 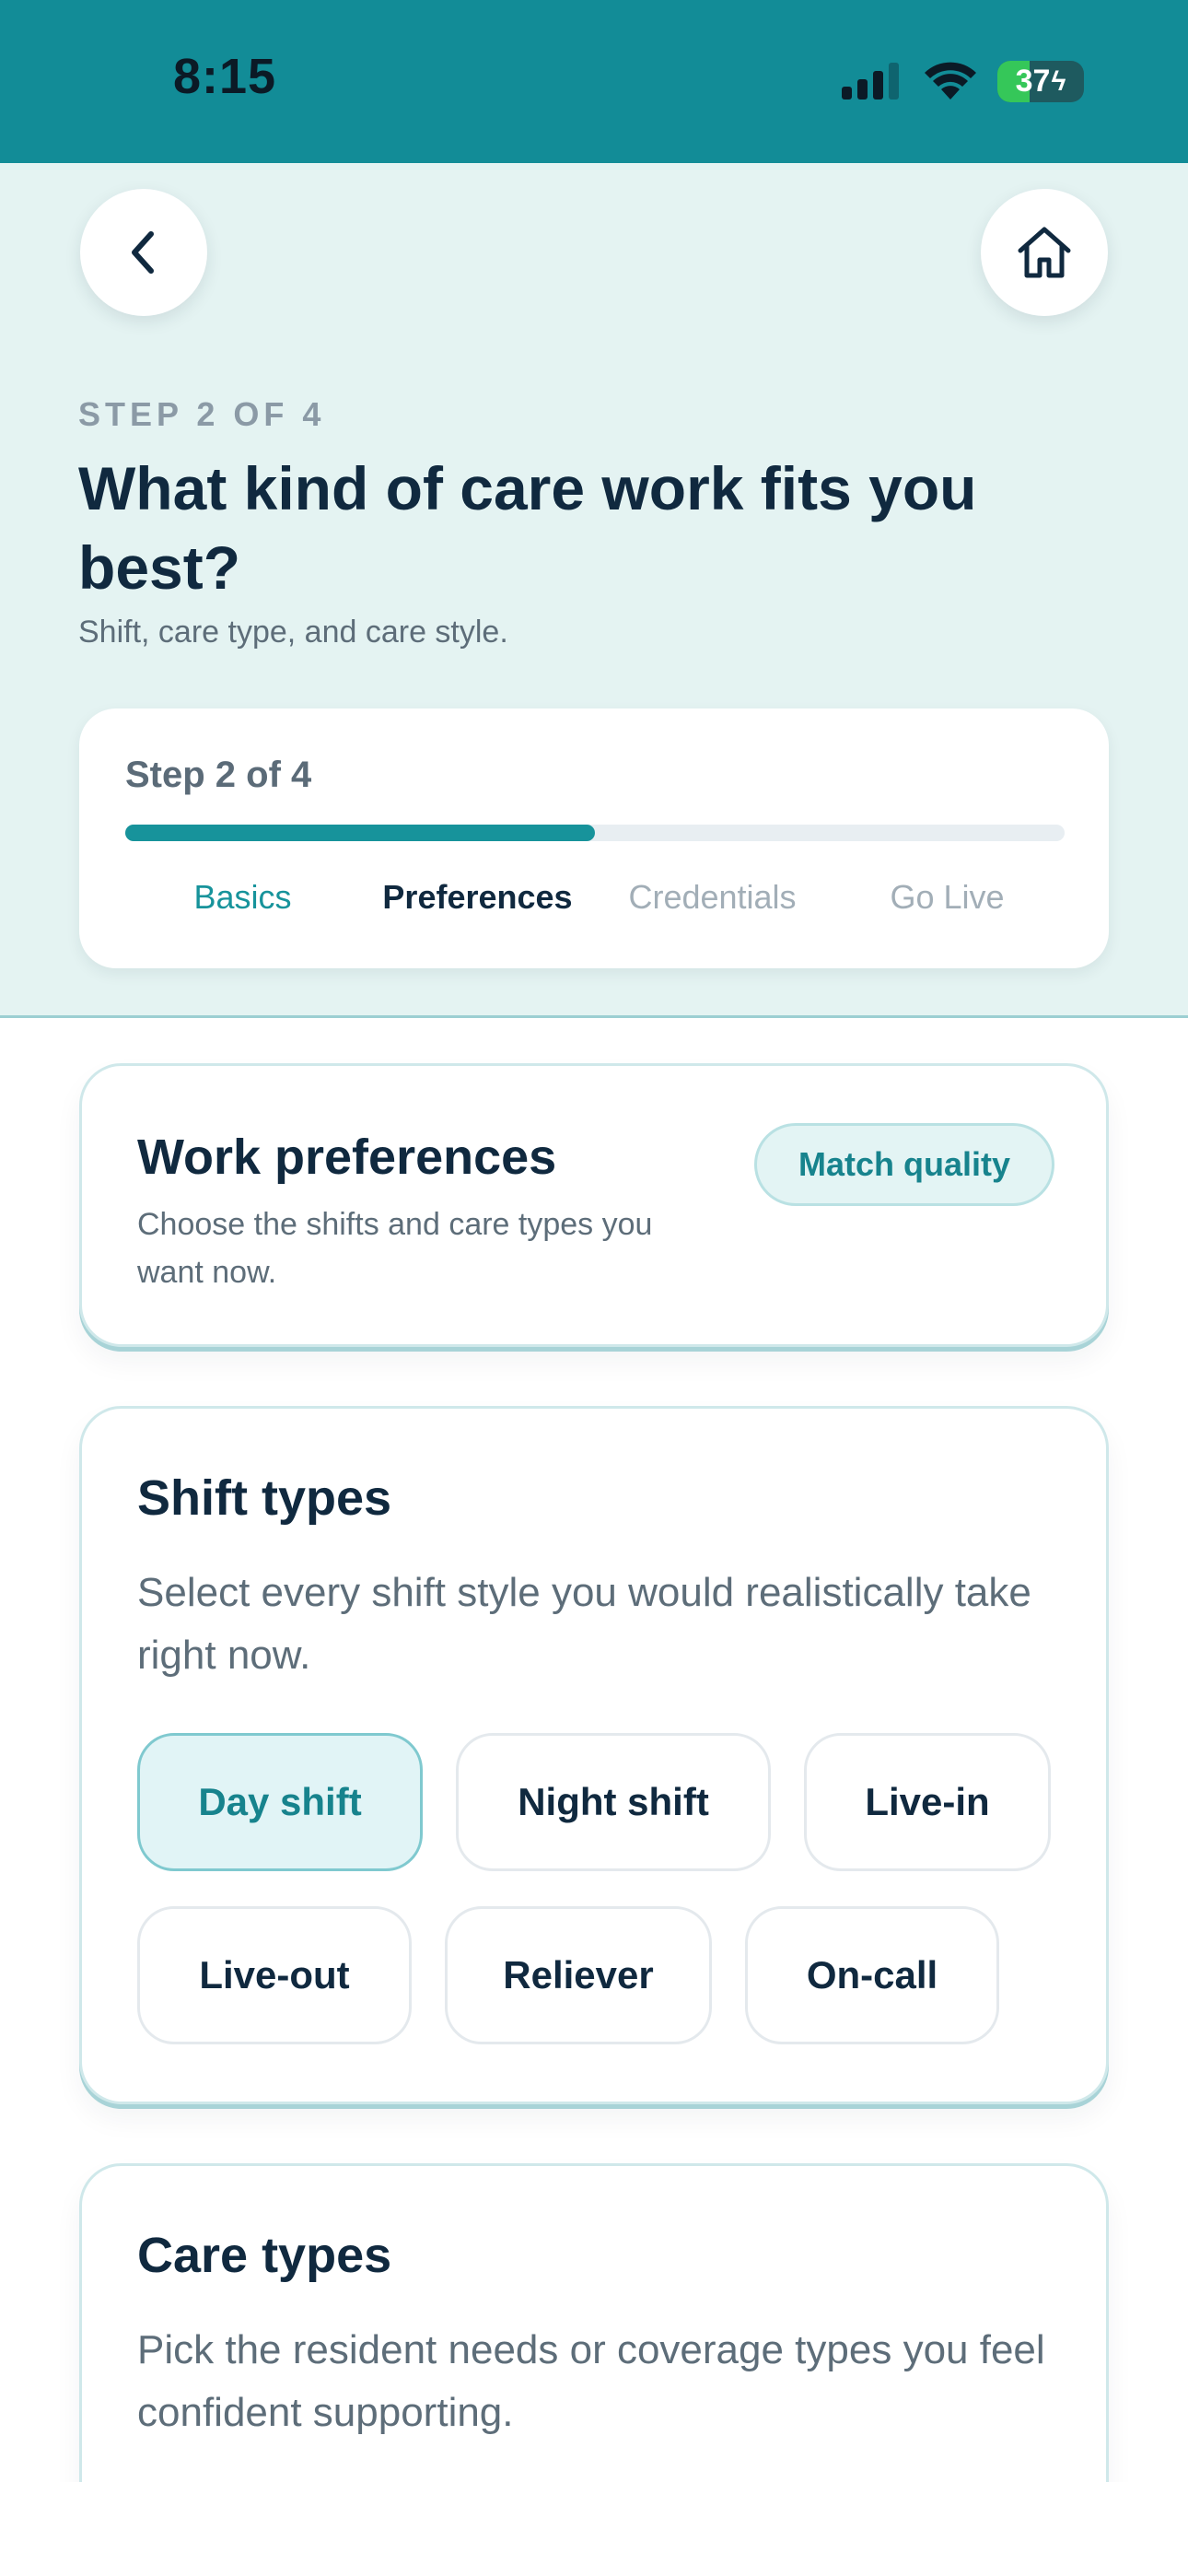 What do you see at coordinates (360, 833) in the screenshot?
I see `progress-bar-fill` at bounding box center [360, 833].